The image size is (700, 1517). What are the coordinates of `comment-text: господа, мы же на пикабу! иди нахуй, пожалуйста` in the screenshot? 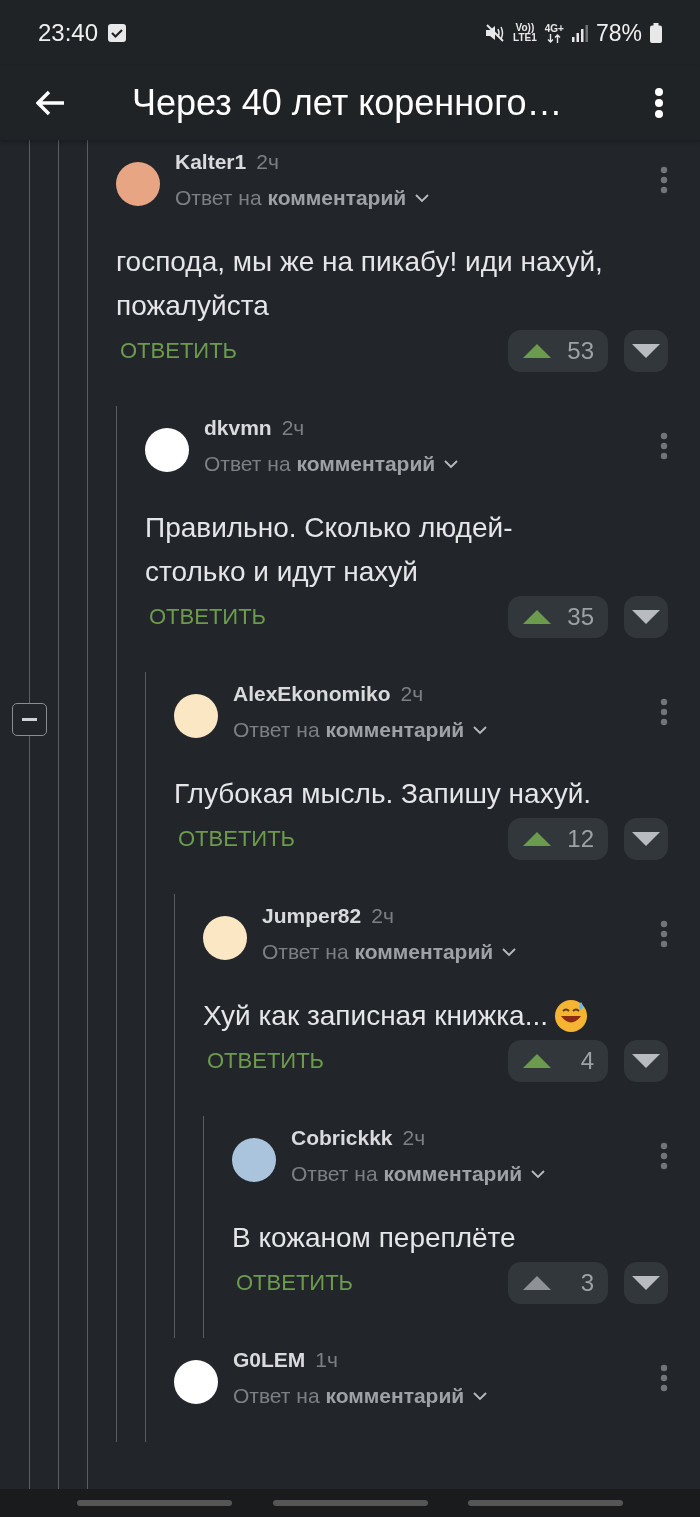 It's located at (360, 284).